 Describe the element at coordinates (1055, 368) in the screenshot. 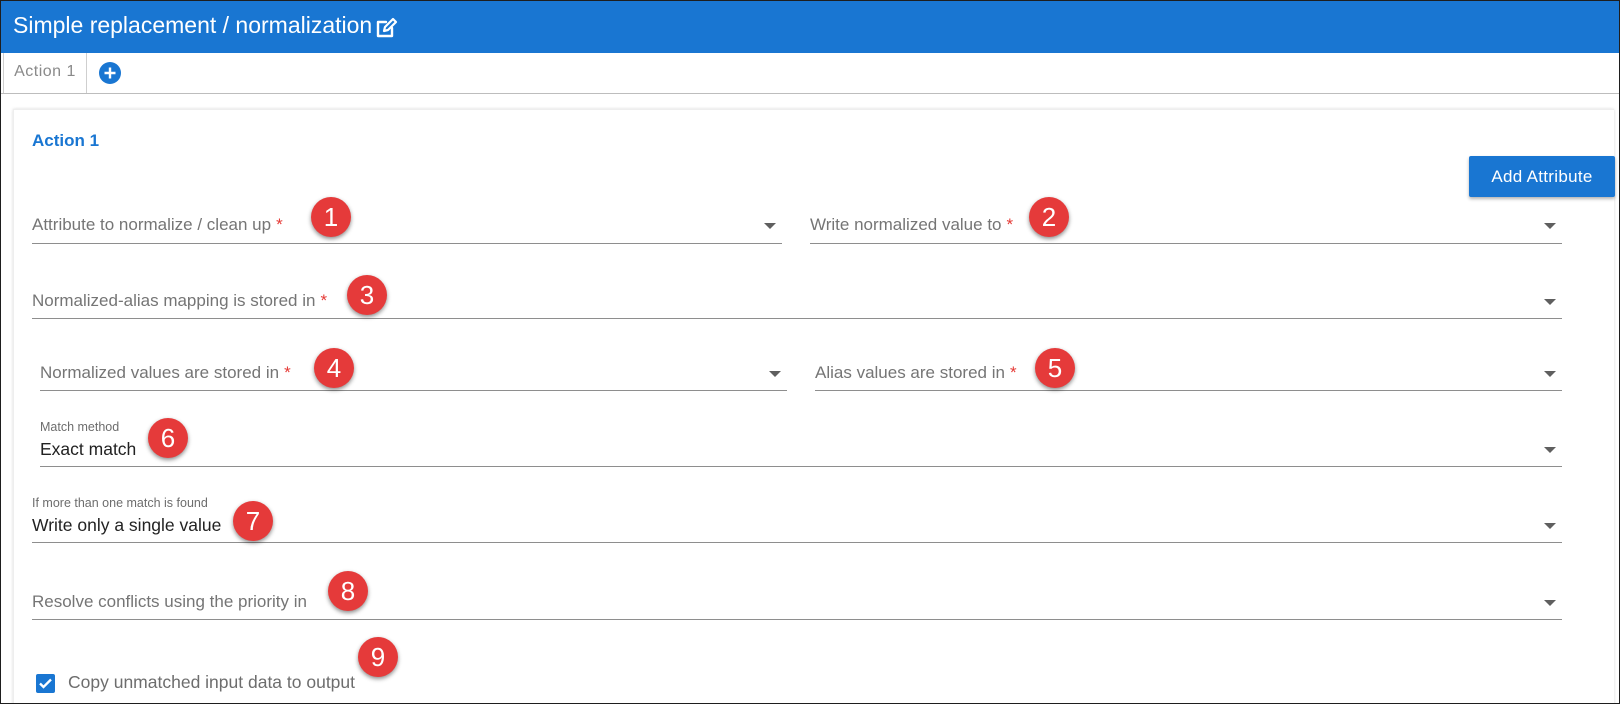

I see `callout-badge: 5` at that location.